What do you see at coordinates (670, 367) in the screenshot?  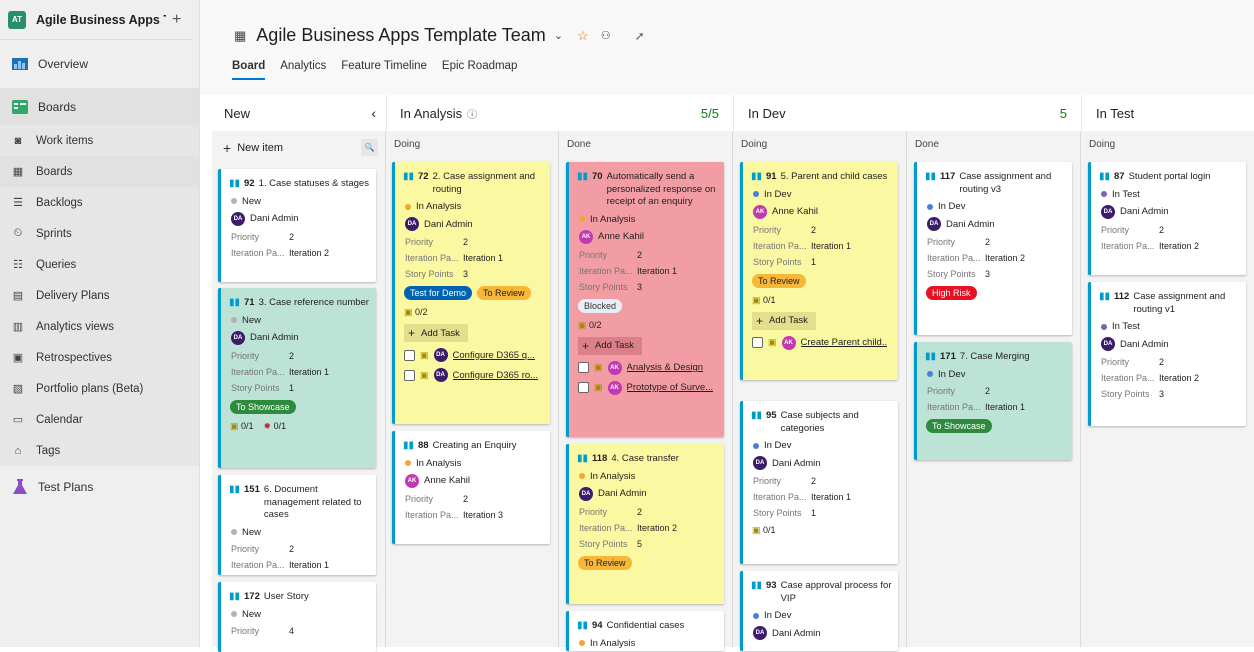 I see `task-link: Analysis & Design` at bounding box center [670, 367].